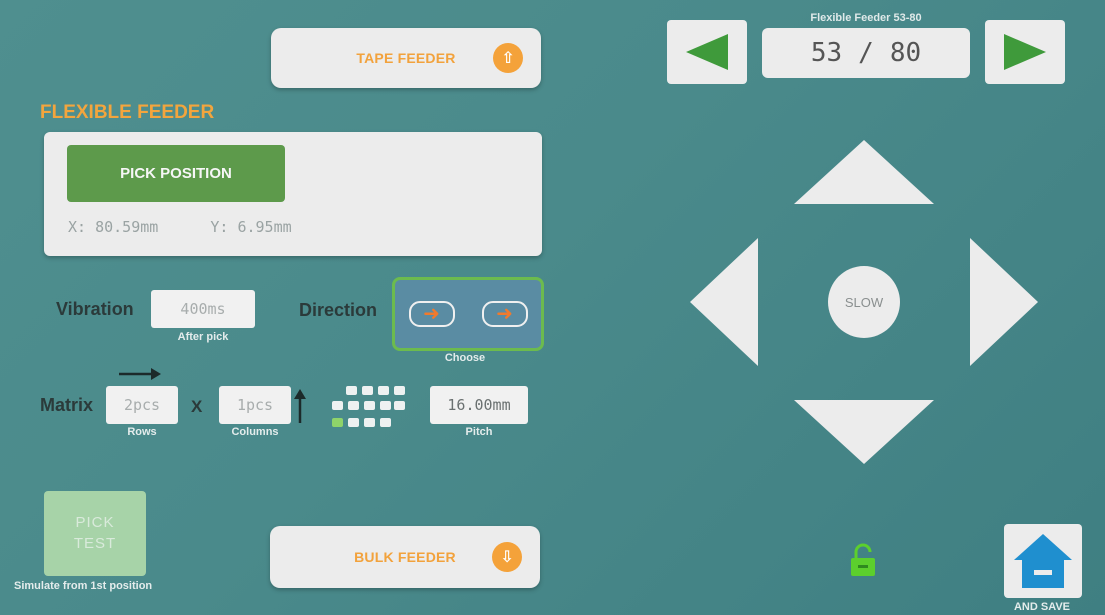 This screenshot has height=615, width=1105. I want to click on home-save-button, so click(1043, 561).